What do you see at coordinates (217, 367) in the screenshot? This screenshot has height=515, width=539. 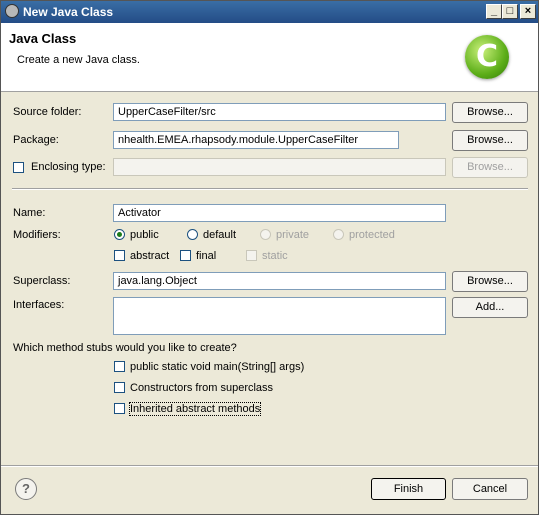 I see `main-stub-label: public static void main(String[] args)` at bounding box center [217, 367].